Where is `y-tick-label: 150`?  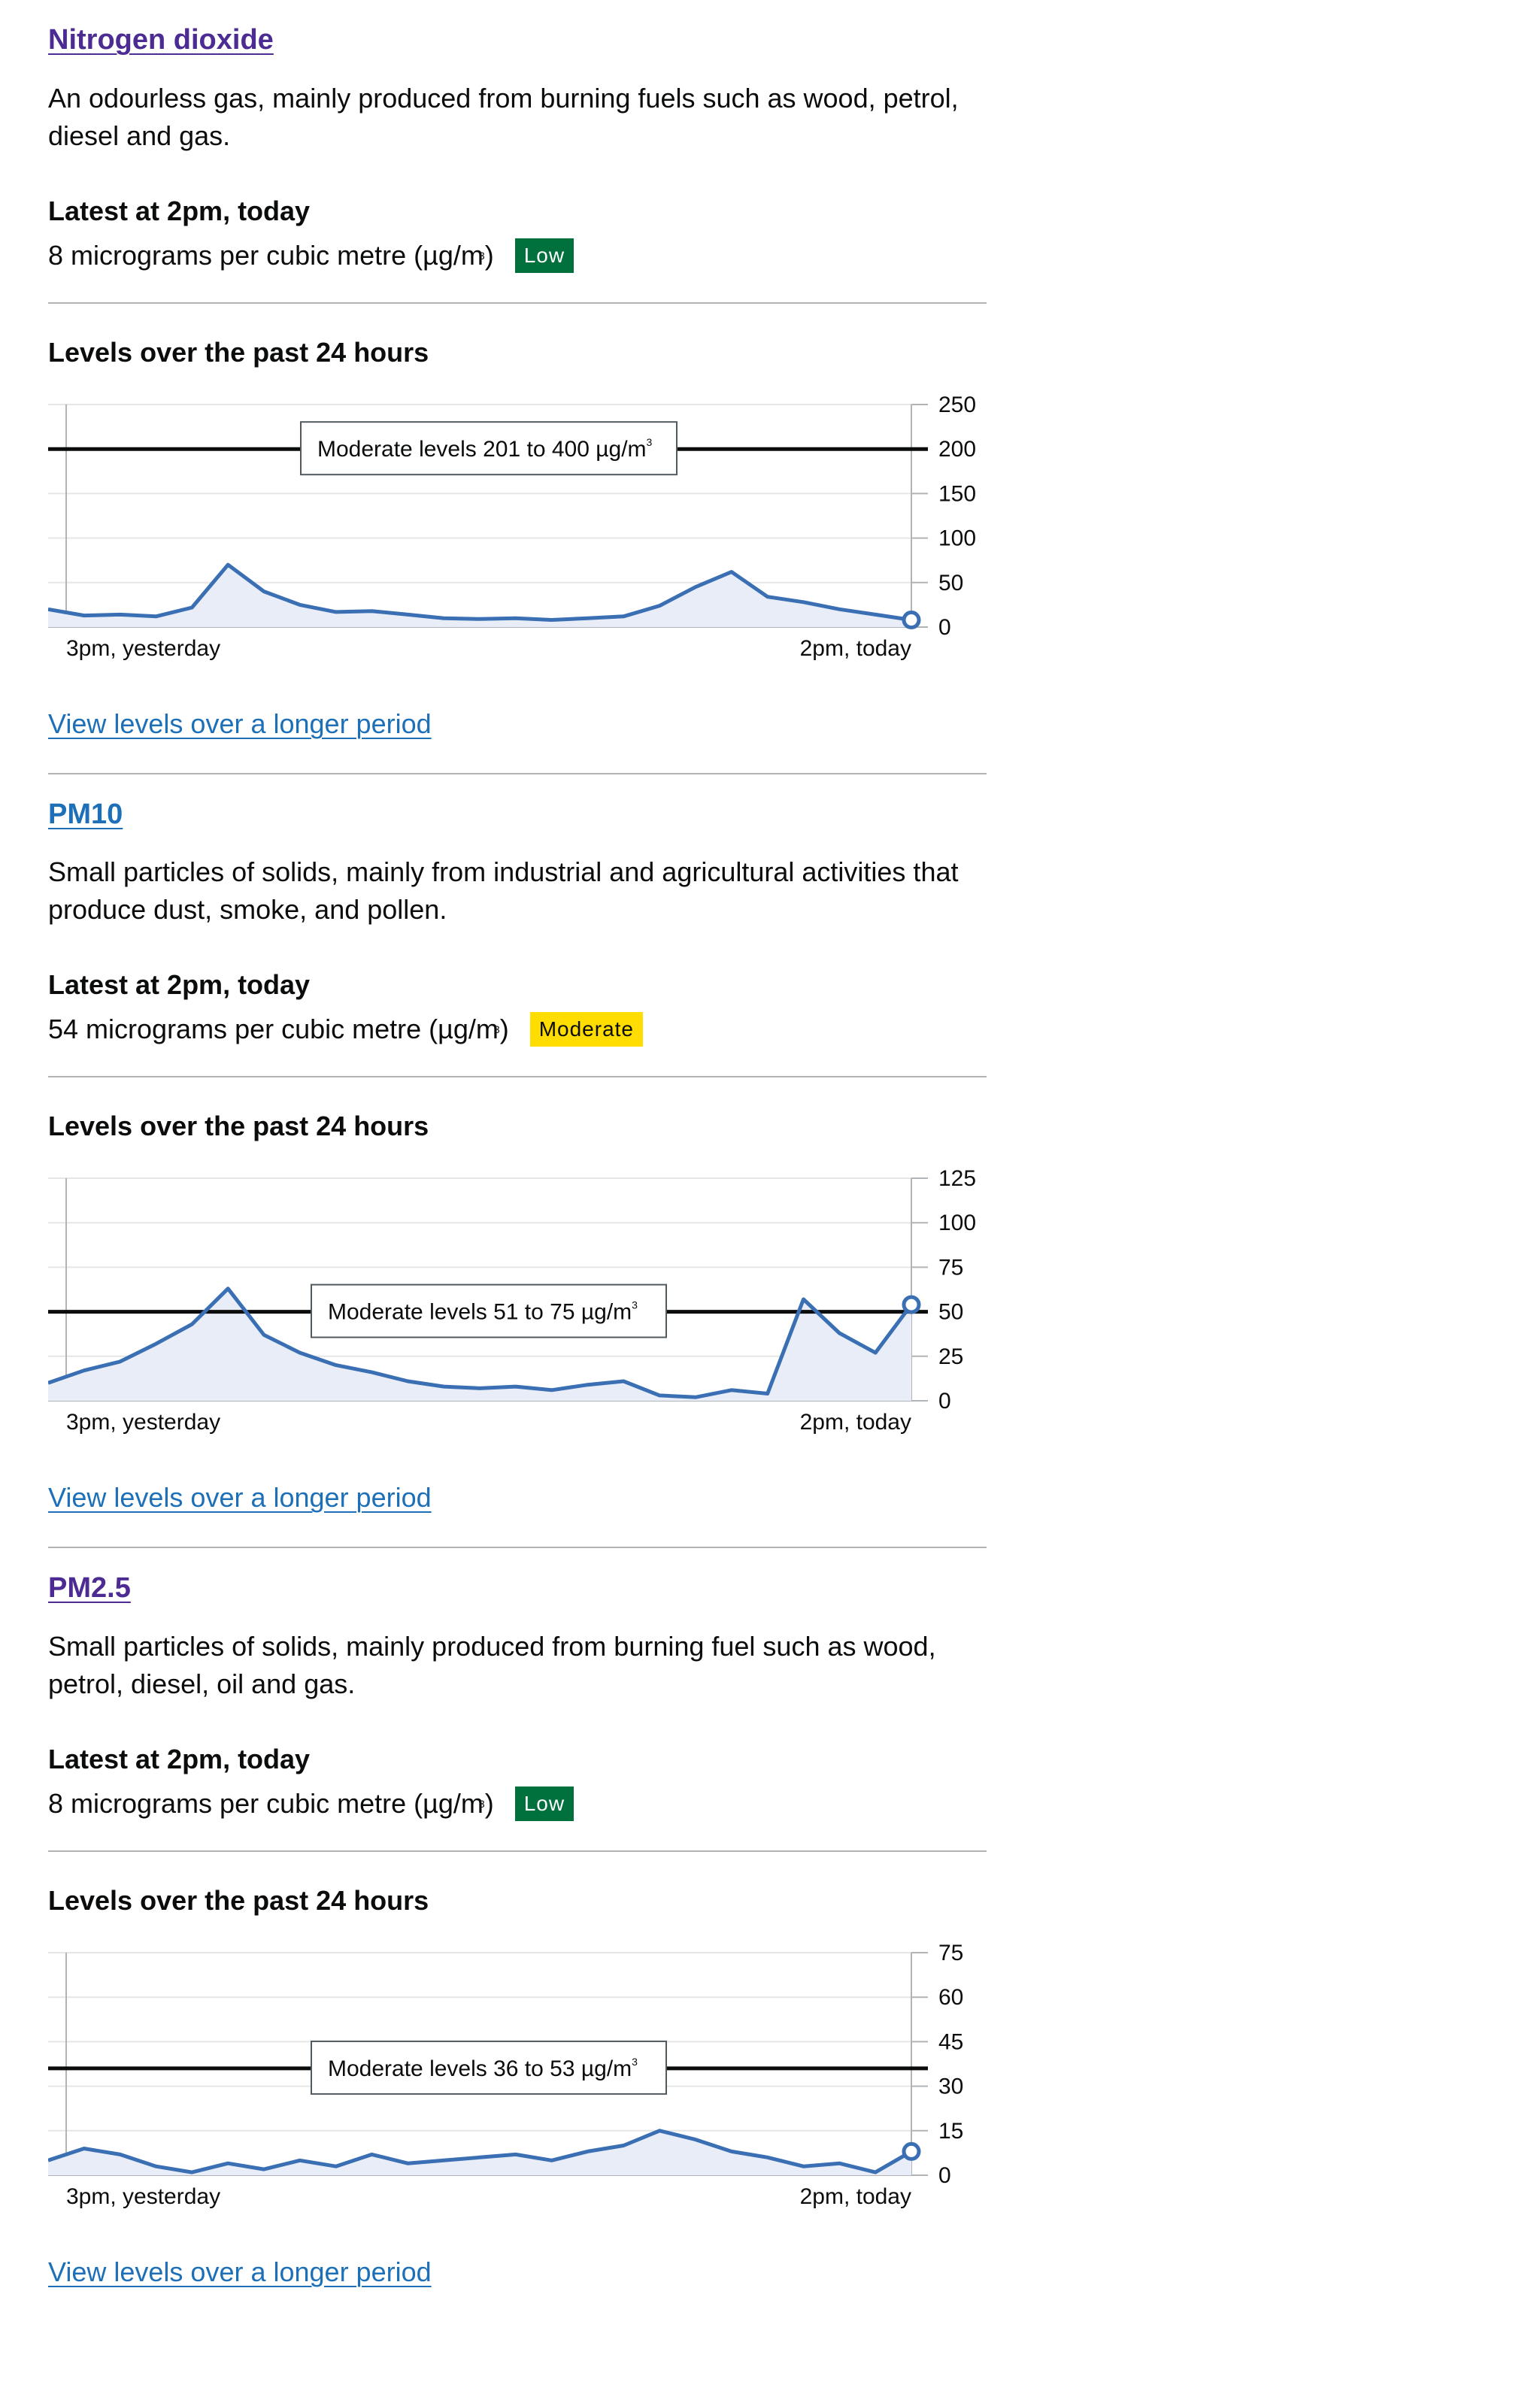 y-tick-label: 150 is located at coordinates (957, 494).